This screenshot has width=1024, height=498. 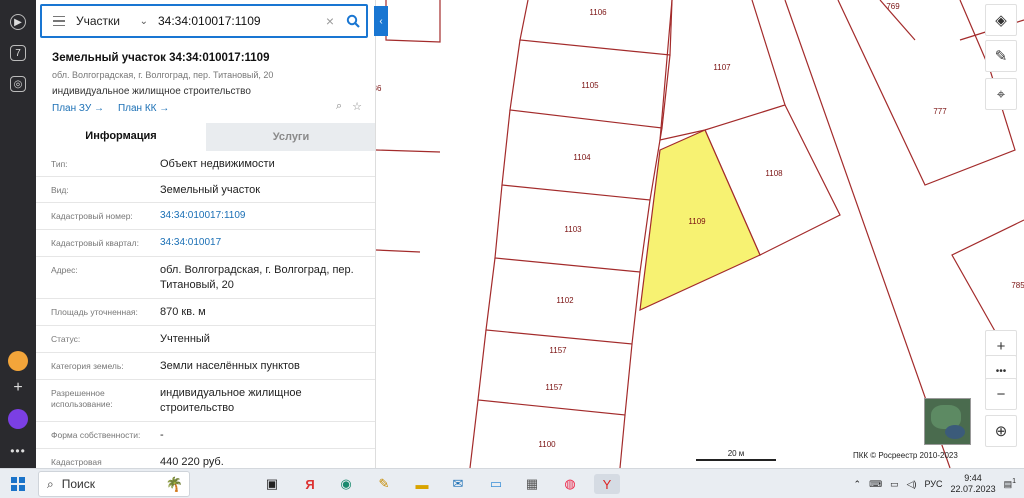 What do you see at coordinates (161, 58) in the screenshot?
I see `object-title: Земельный участок 34:34:010017:1109` at bounding box center [161, 58].